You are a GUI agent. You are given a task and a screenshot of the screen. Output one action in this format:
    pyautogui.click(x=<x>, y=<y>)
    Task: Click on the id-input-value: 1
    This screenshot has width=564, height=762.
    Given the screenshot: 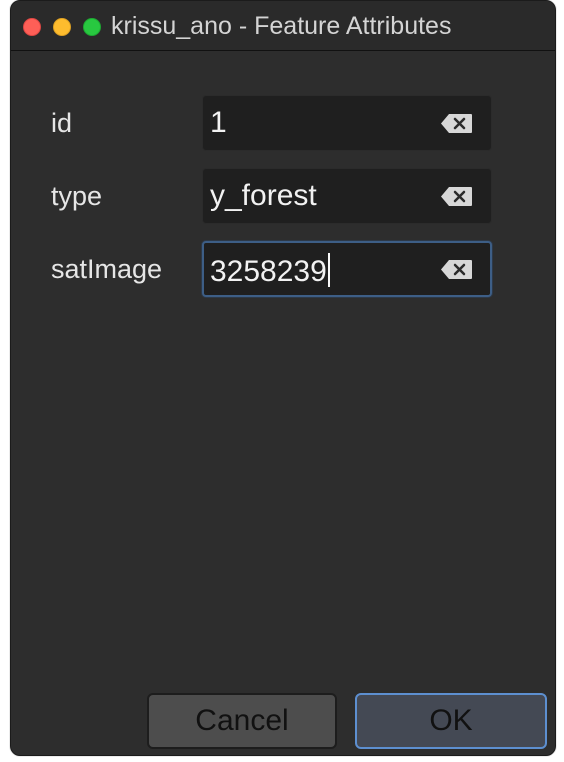 What is the action you would take?
    pyautogui.click(x=218, y=122)
    